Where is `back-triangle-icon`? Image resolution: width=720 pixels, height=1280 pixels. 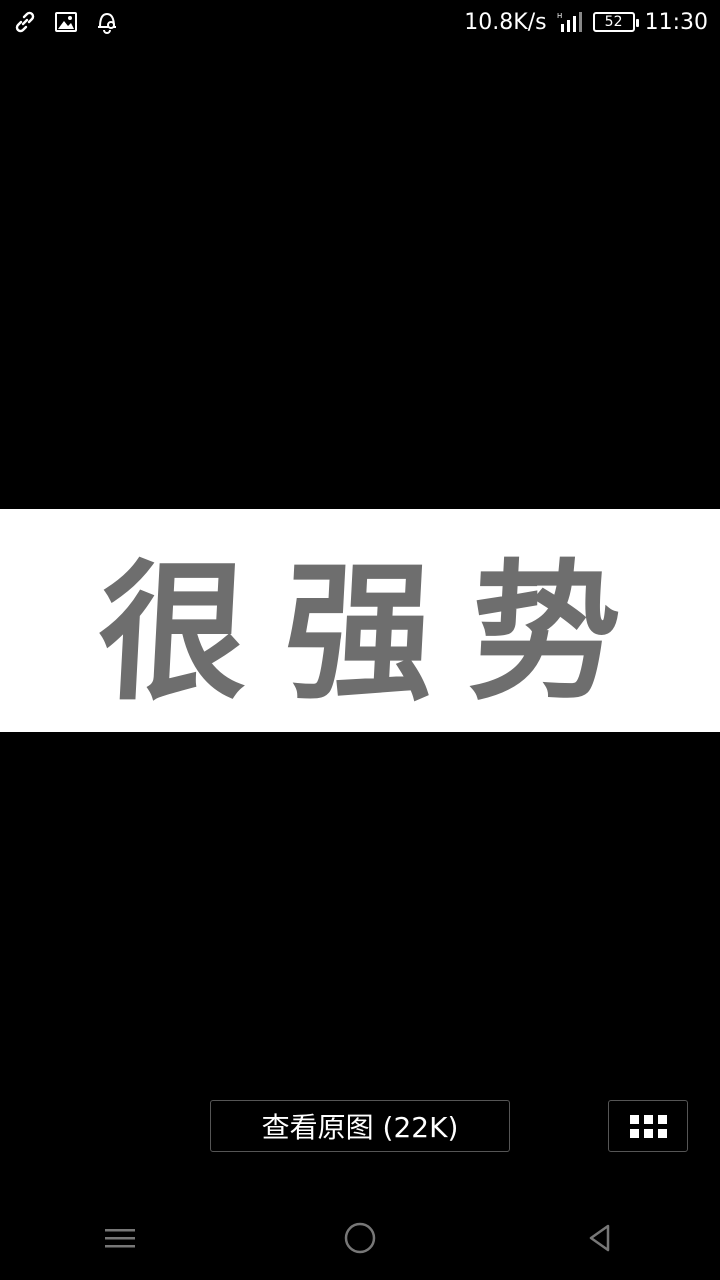
back-triangle-icon is located at coordinates (600, 1240).